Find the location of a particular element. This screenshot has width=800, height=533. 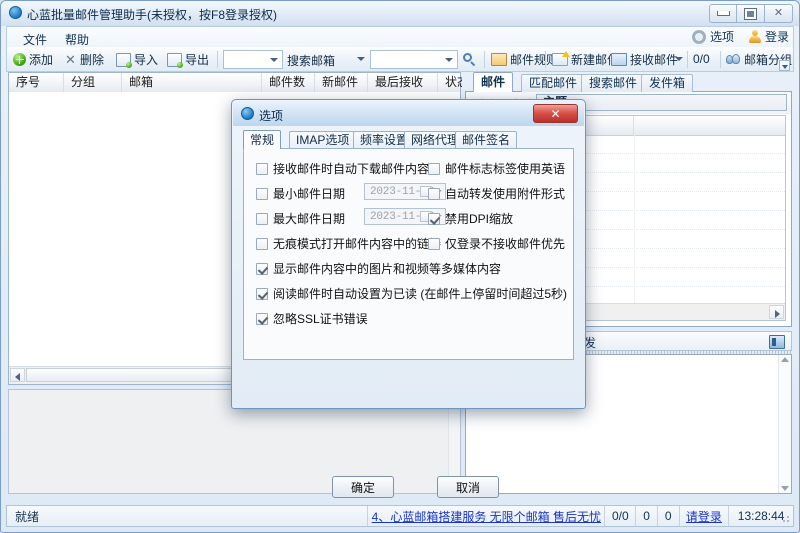

receive-mail-button: 接收邮件 is located at coordinates (644, 59).